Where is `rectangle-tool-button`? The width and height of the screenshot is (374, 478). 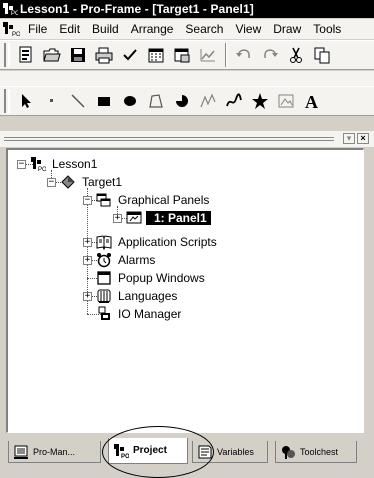 rectangle-tool-button is located at coordinates (104, 101).